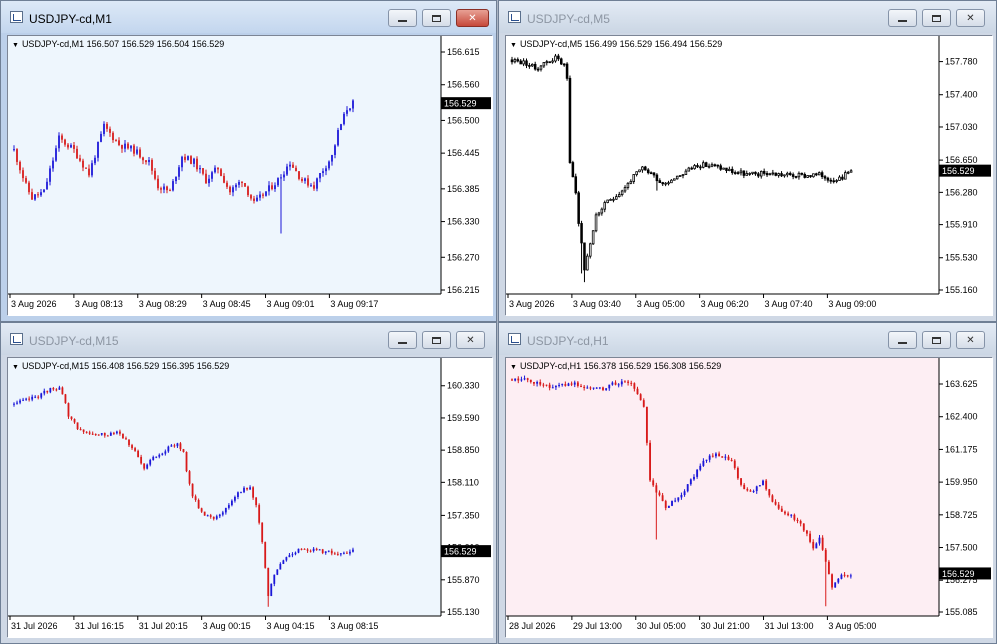  I want to click on time-tick-label: 28 Jul 2026, so click(532, 626).